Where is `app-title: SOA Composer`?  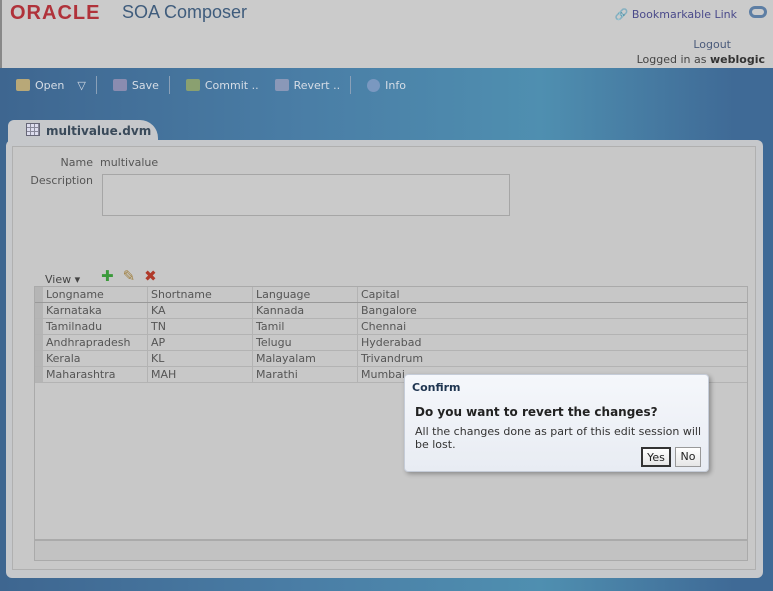 app-title: SOA Composer is located at coordinates (185, 12).